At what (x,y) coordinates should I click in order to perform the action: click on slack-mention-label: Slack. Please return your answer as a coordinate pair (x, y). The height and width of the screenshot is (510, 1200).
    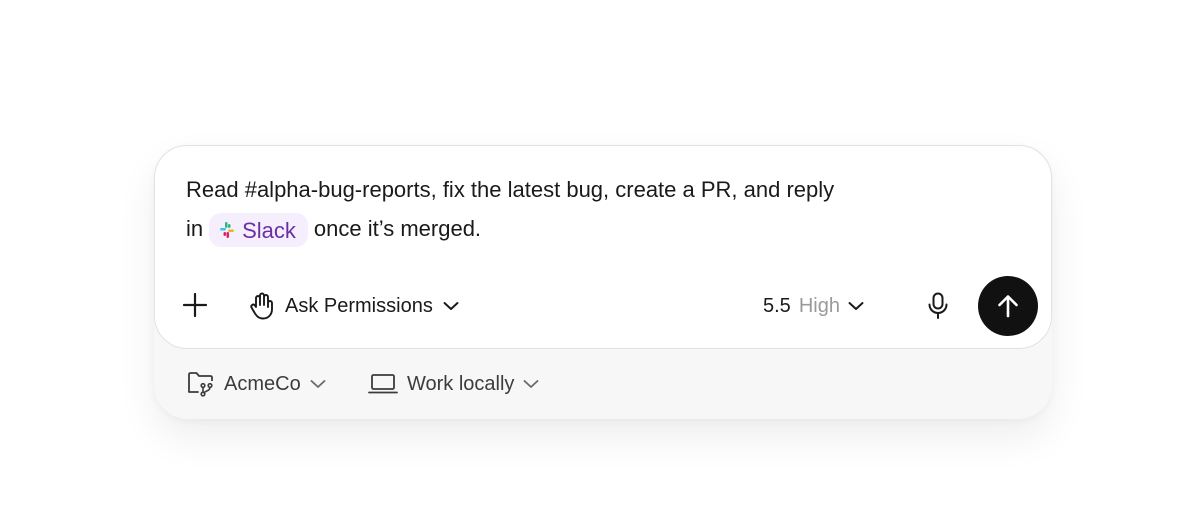
    Looking at the image, I should click on (269, 230).